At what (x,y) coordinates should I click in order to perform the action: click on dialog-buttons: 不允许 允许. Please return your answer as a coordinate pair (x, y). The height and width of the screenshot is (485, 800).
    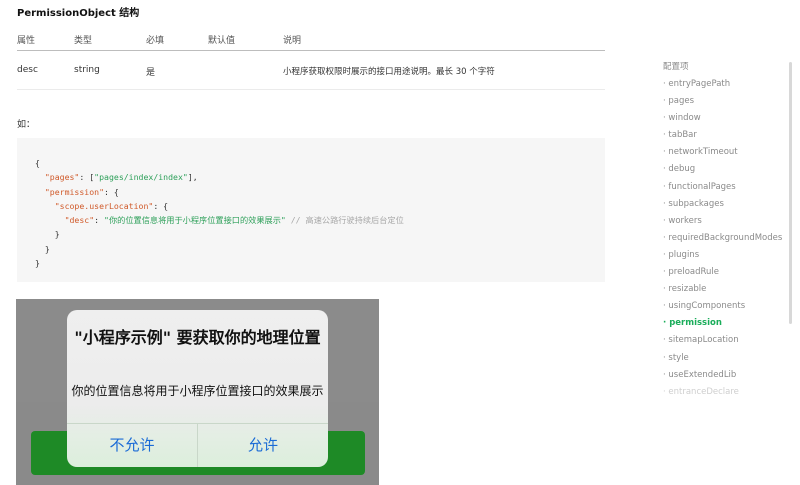
    Looking at the image, I should click on (197, 445).